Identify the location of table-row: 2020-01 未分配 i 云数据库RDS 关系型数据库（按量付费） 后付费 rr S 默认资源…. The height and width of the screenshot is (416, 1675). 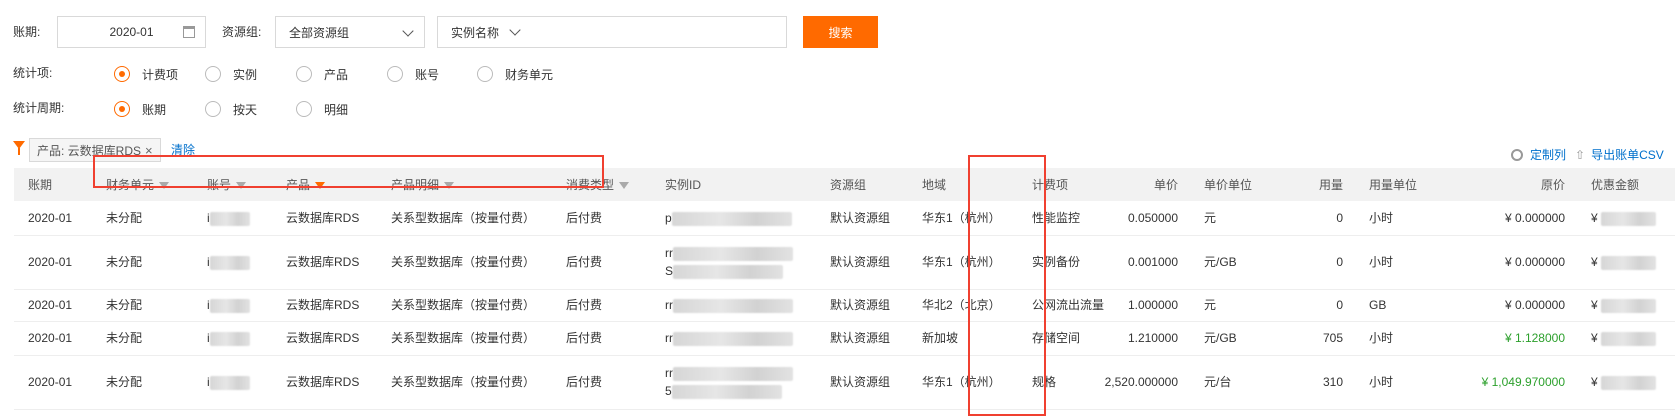
(844, 262).